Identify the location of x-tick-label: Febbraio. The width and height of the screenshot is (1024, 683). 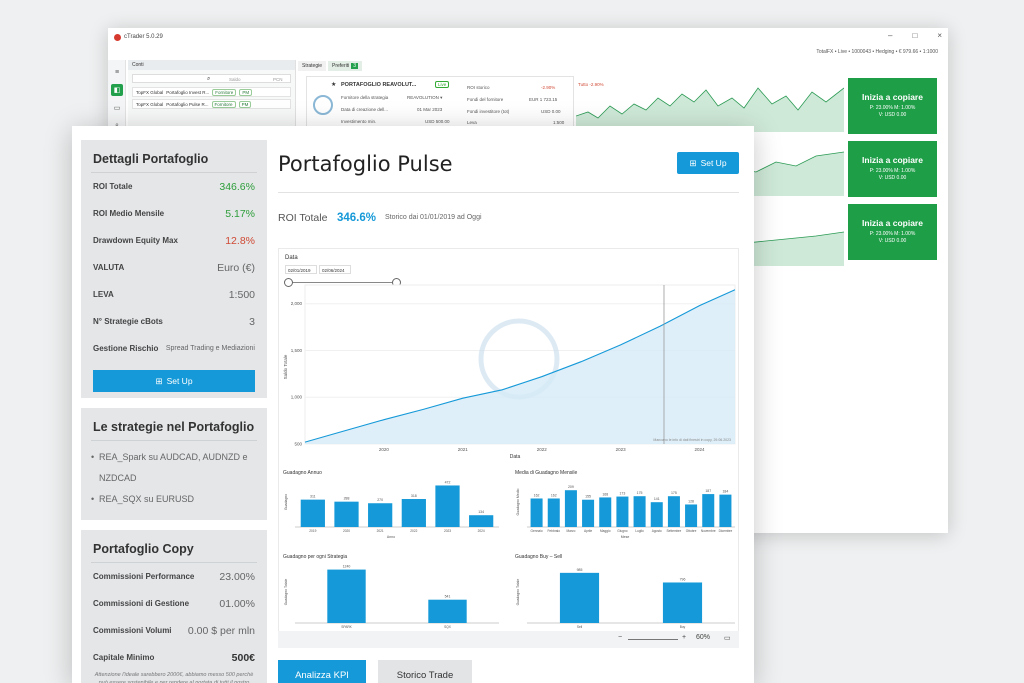
(553, 531).